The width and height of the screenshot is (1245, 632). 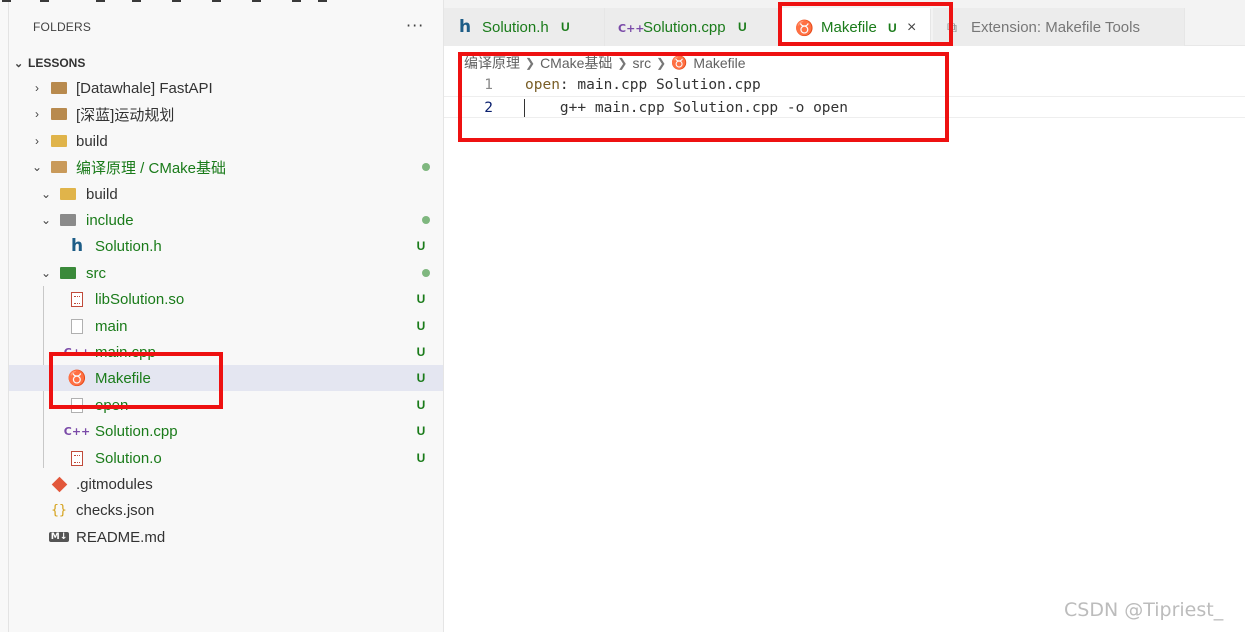 What do you see at coordinates (151, 168) in the screenshot?
I see `tree-item-label: 编译原理 / CMake基础` at bounding box center [151, 168].